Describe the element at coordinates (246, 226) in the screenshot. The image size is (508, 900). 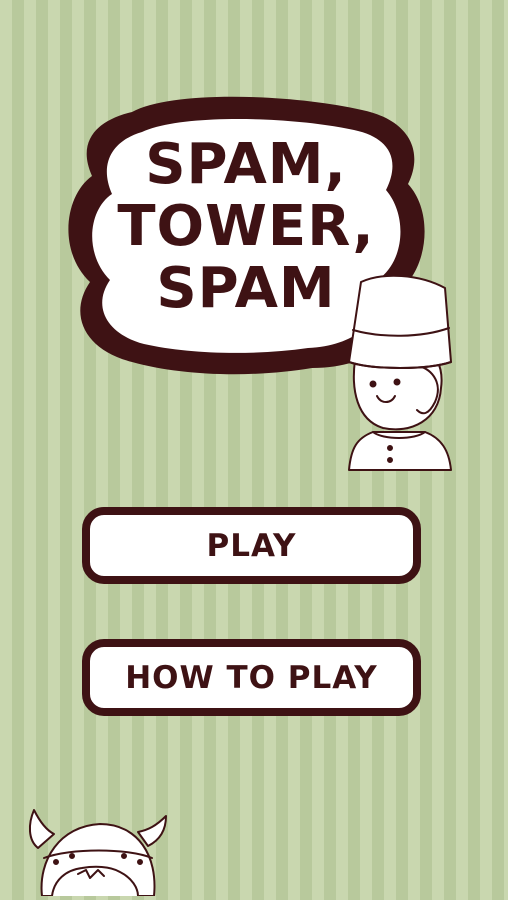
I see `title-line-2: TOWER,` at that location.